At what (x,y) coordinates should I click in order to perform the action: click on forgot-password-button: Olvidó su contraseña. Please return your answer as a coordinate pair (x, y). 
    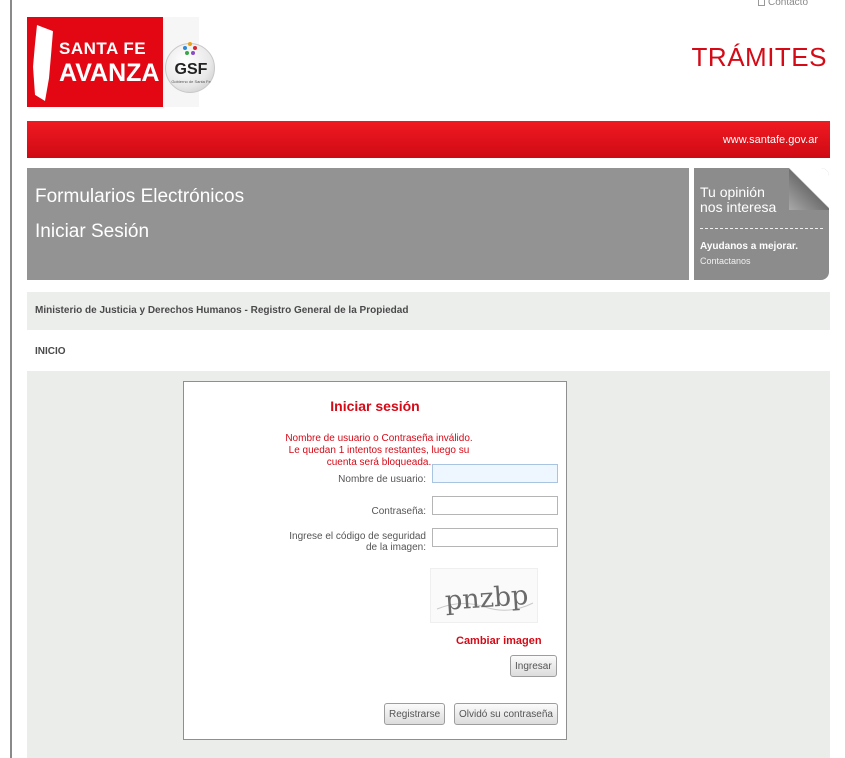
    Looking at the image, I should click on (506, 714).